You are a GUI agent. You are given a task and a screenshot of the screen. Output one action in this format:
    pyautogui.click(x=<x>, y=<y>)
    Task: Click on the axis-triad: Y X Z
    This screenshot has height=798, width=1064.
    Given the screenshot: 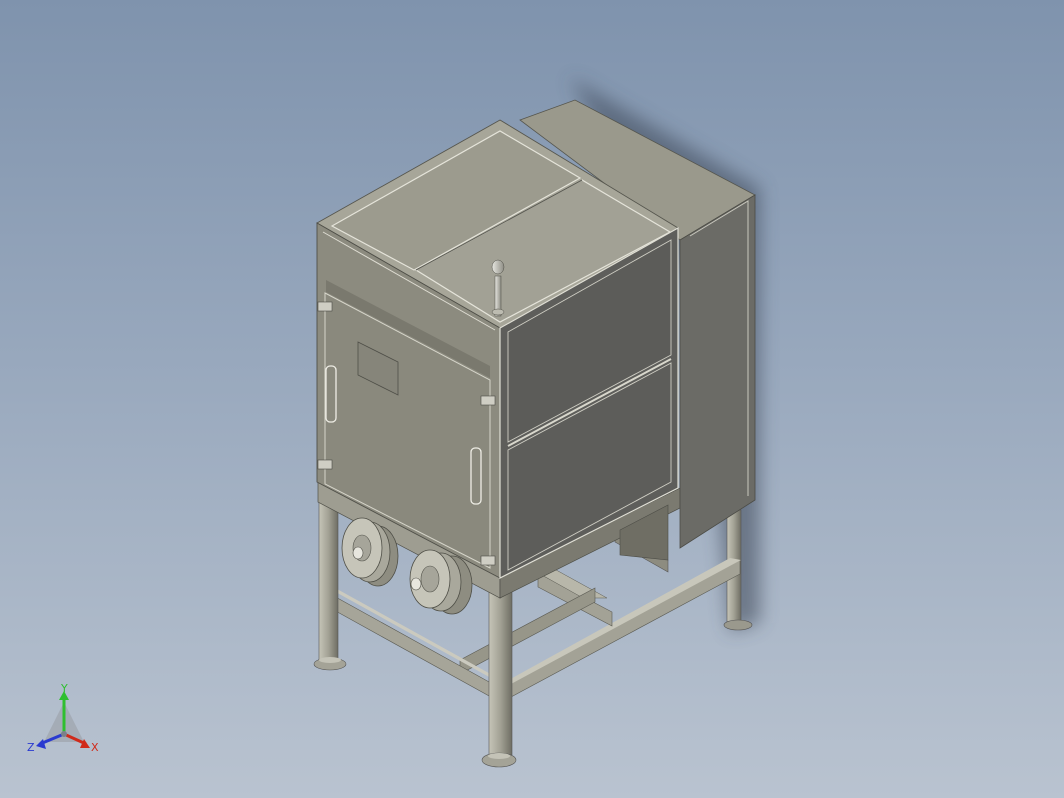 What is the action you would take?
    pyautogui.click(x=64, y=720)
    